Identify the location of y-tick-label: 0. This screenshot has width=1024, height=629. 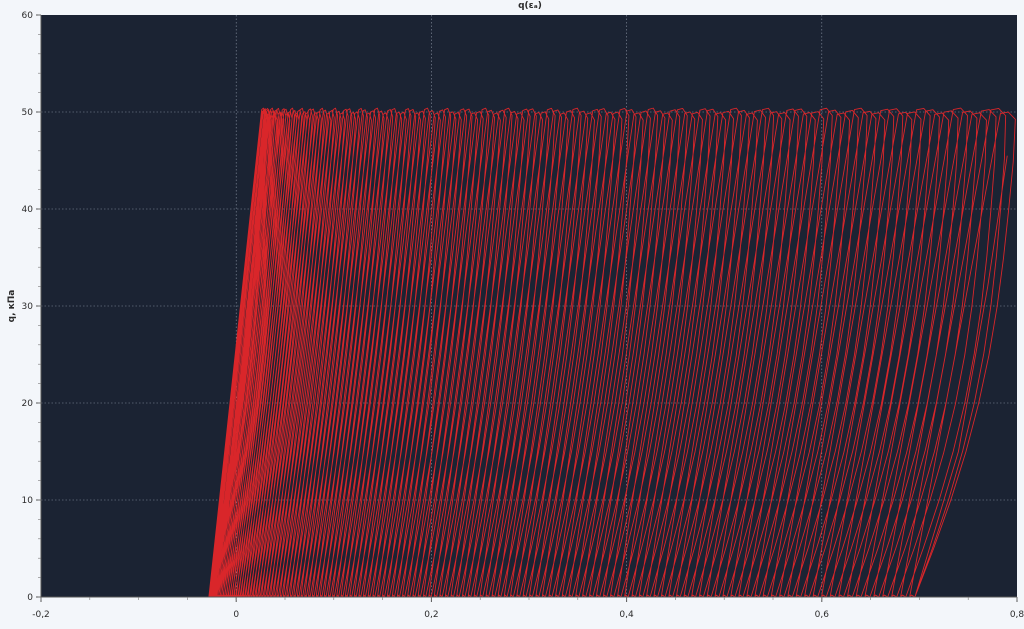
(30, 598).